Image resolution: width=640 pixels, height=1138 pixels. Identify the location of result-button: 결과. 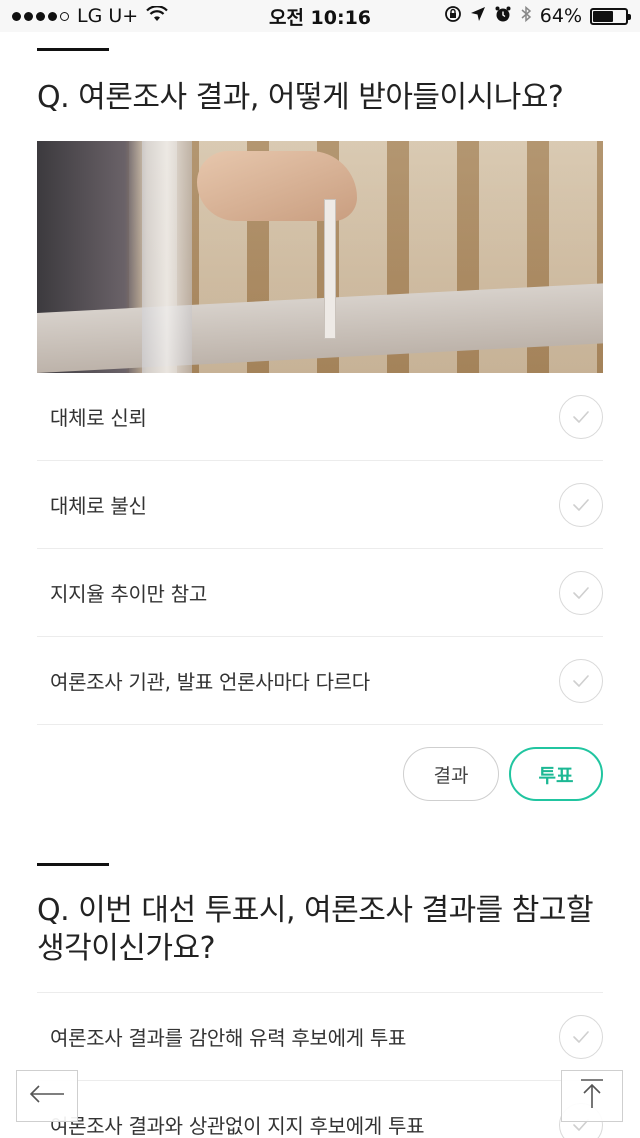
(451, 774).